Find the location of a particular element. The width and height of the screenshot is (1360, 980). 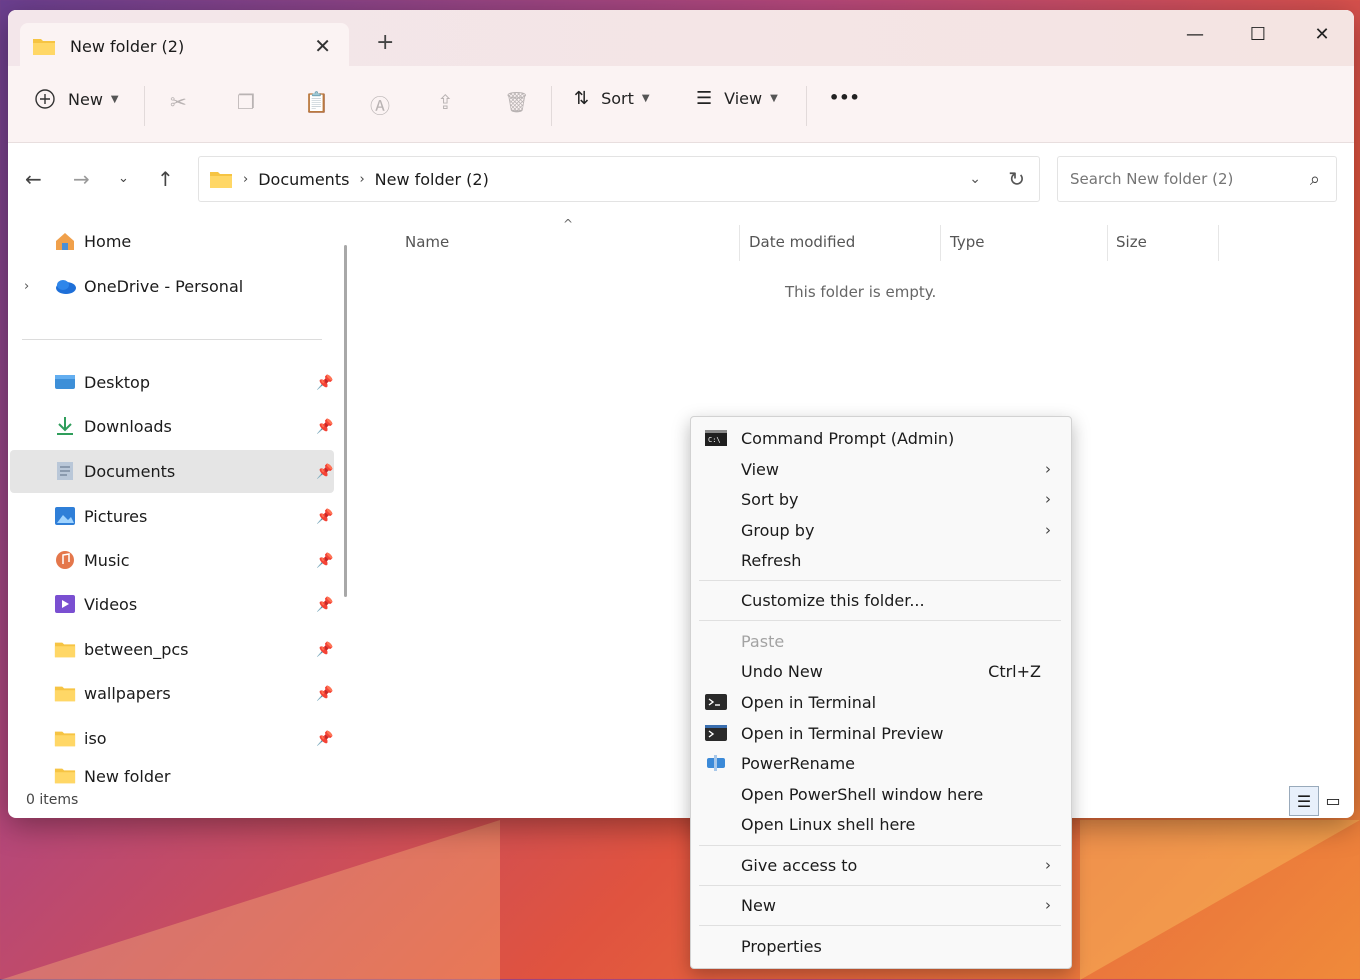

menu-item-powerrename: PowerRename is located at coordinates (881, 763).